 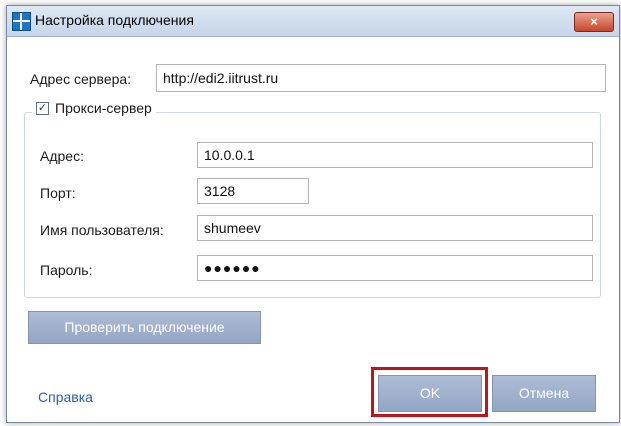 I want to click on ok-button: OK, so click(x=430, y=393).